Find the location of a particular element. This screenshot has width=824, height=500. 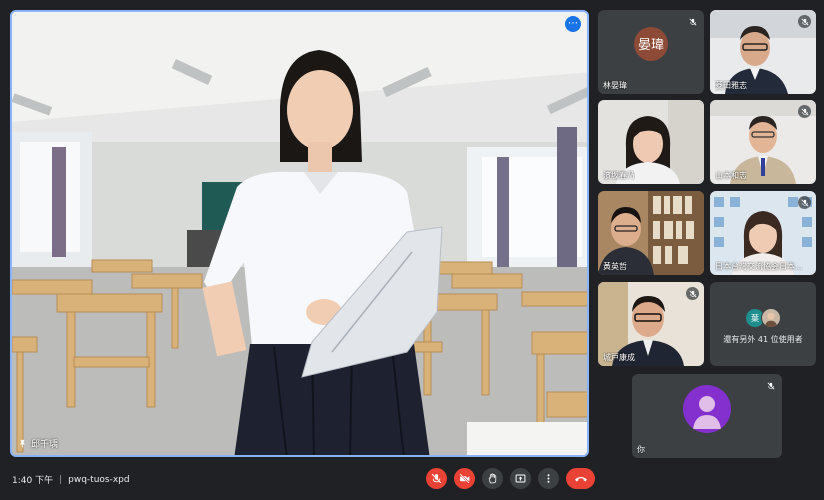

leave-call-button is located at coordinates (580, 478).